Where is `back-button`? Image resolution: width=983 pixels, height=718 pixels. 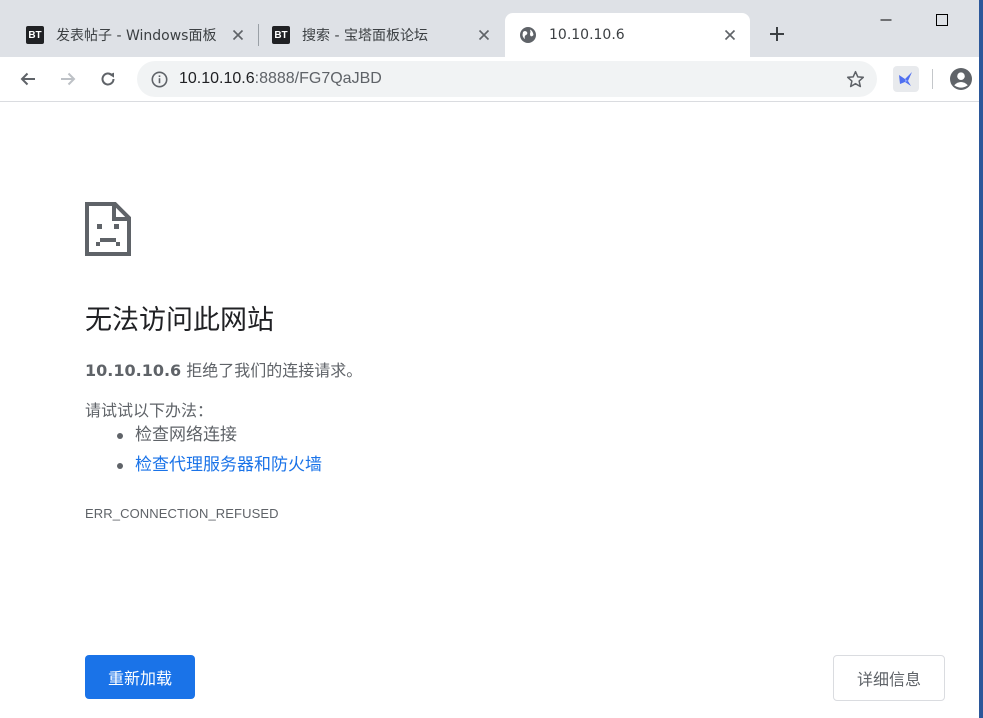 back-button is located at coordinates (28, 79).